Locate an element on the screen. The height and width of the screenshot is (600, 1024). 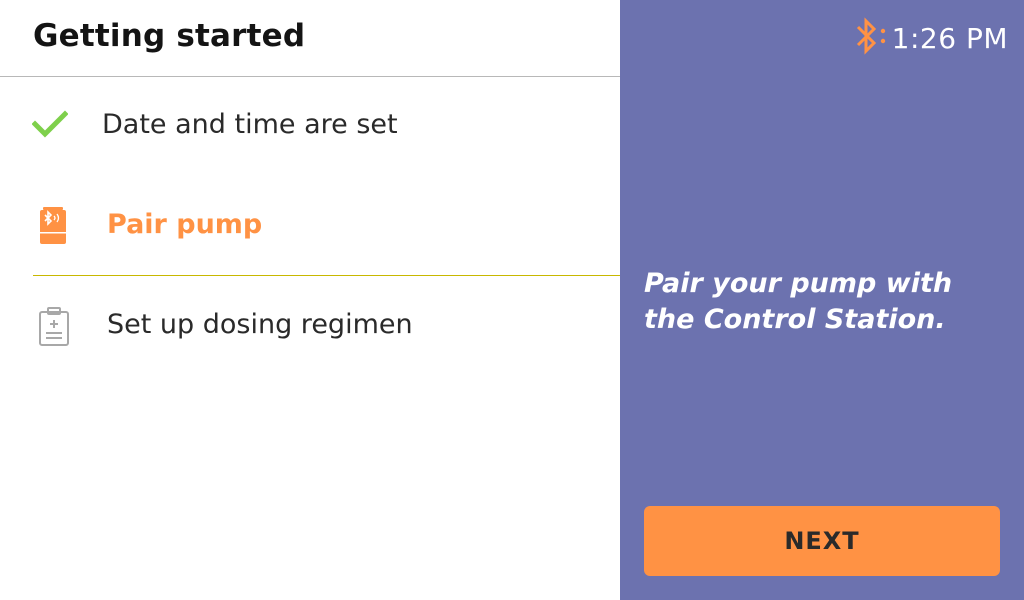
step-dosing-regimen: Set up dosing regimen is located at coordinates (310, 328).